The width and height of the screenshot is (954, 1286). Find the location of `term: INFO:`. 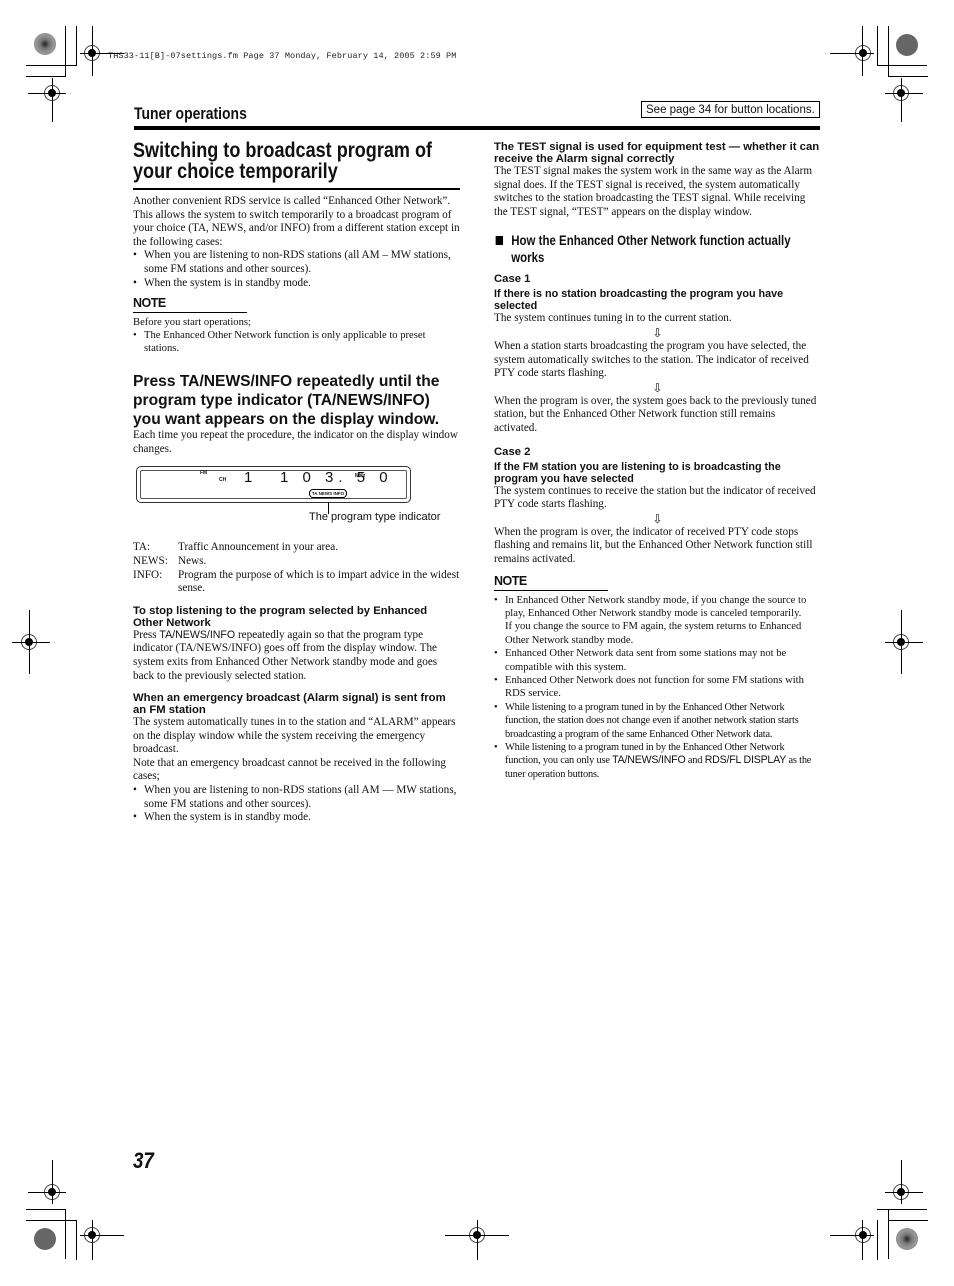

term: INFO: is located at coordinates (148, 574).